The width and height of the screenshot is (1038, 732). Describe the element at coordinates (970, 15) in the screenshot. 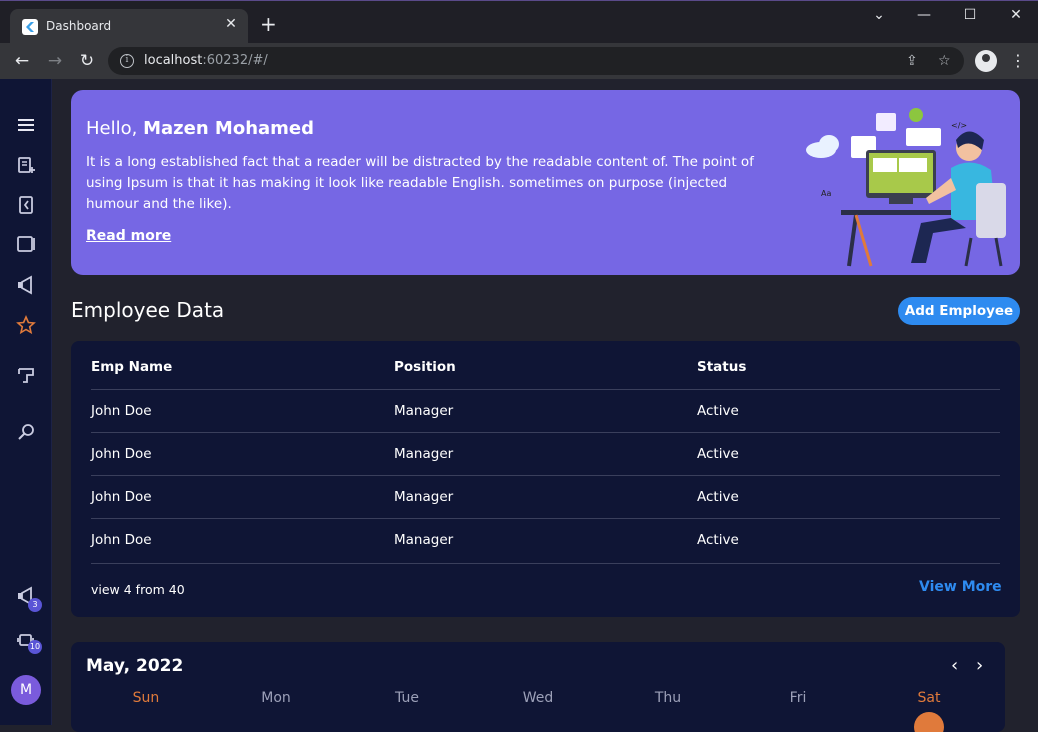

I see `maximize-button: ☐` at that location.